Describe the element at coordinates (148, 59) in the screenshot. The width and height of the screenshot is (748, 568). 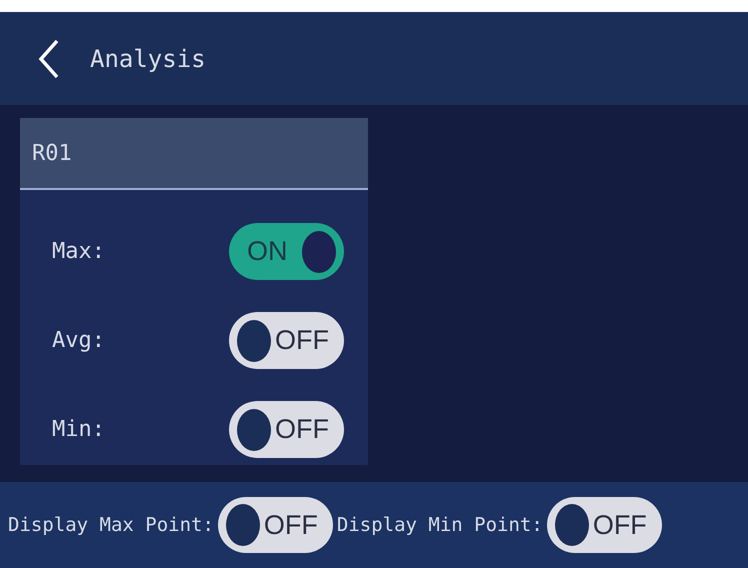
I see `page-title: Analysis` at that location.